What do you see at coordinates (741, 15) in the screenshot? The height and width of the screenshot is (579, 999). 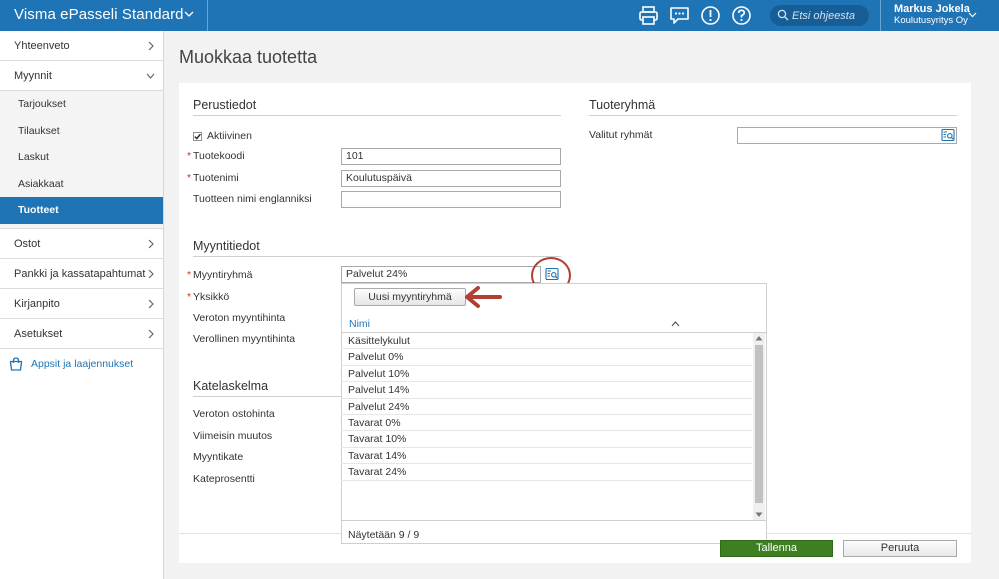 I see `help-icon` at bounding box center [741, 15].